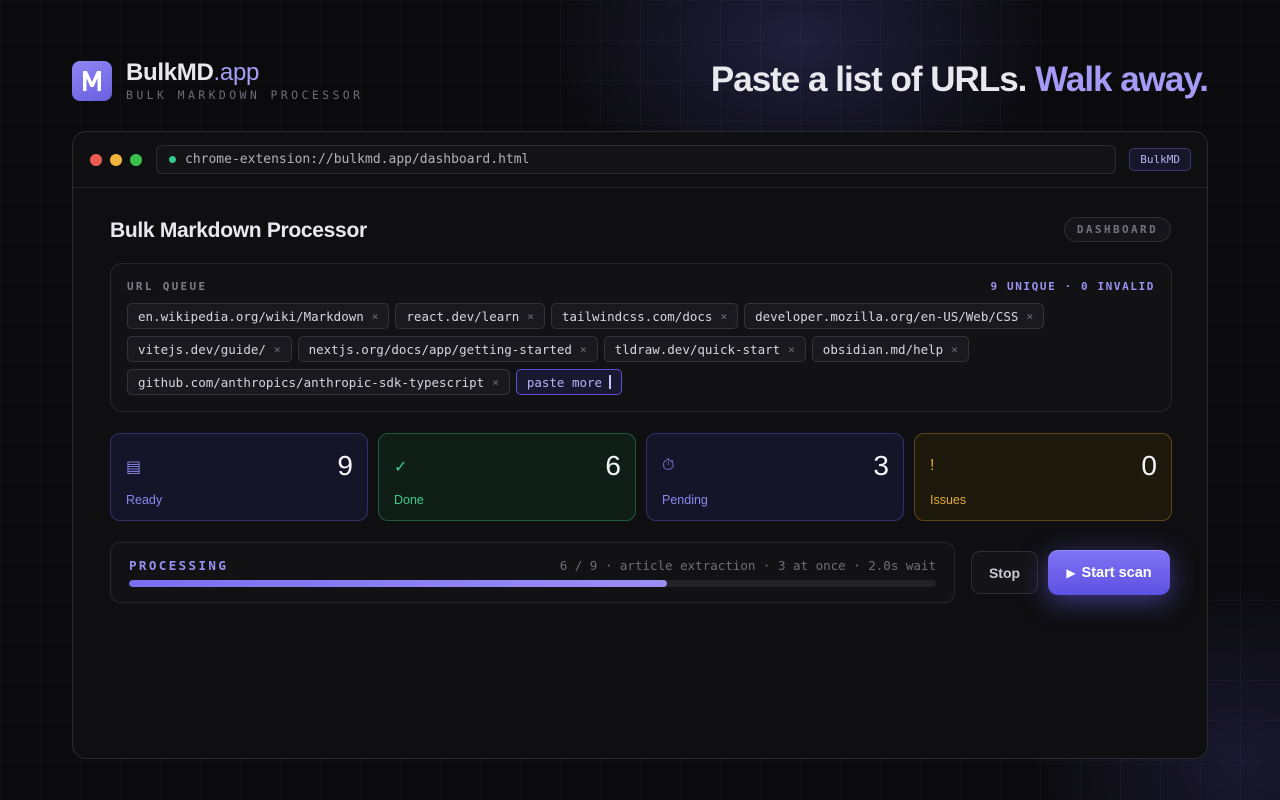 Image resolution: width=1280 pixels, height=800 pixels. I want to click on stopwatch-icon: ⏱, so click(668, 465).